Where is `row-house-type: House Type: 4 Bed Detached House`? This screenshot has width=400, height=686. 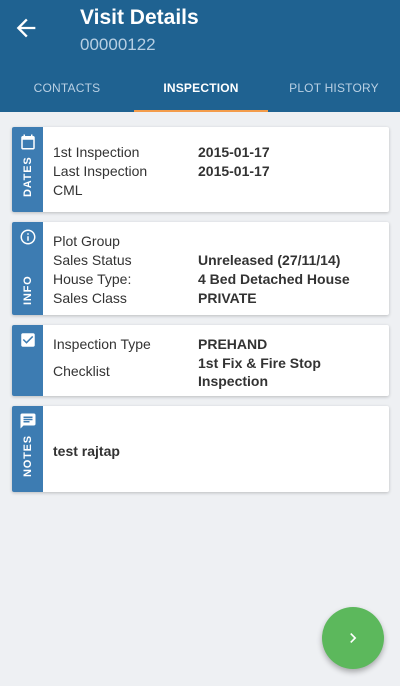
row-house-type: House Type: 4 Bed Detached House is located at coordinates (217, 280).